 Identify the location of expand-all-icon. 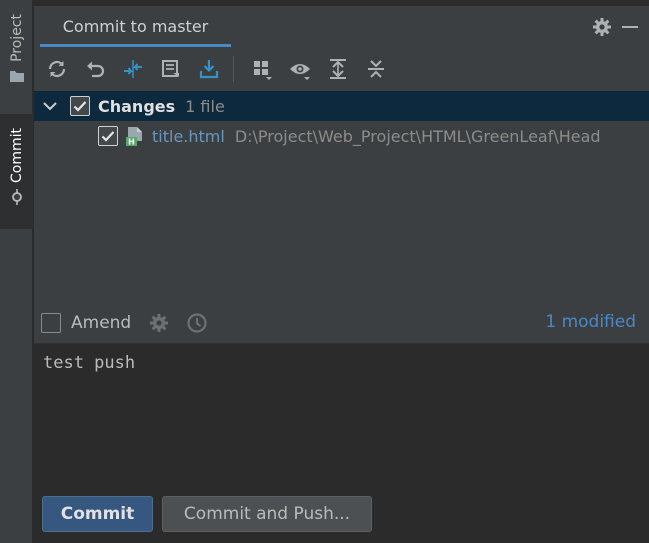
(338, 69).